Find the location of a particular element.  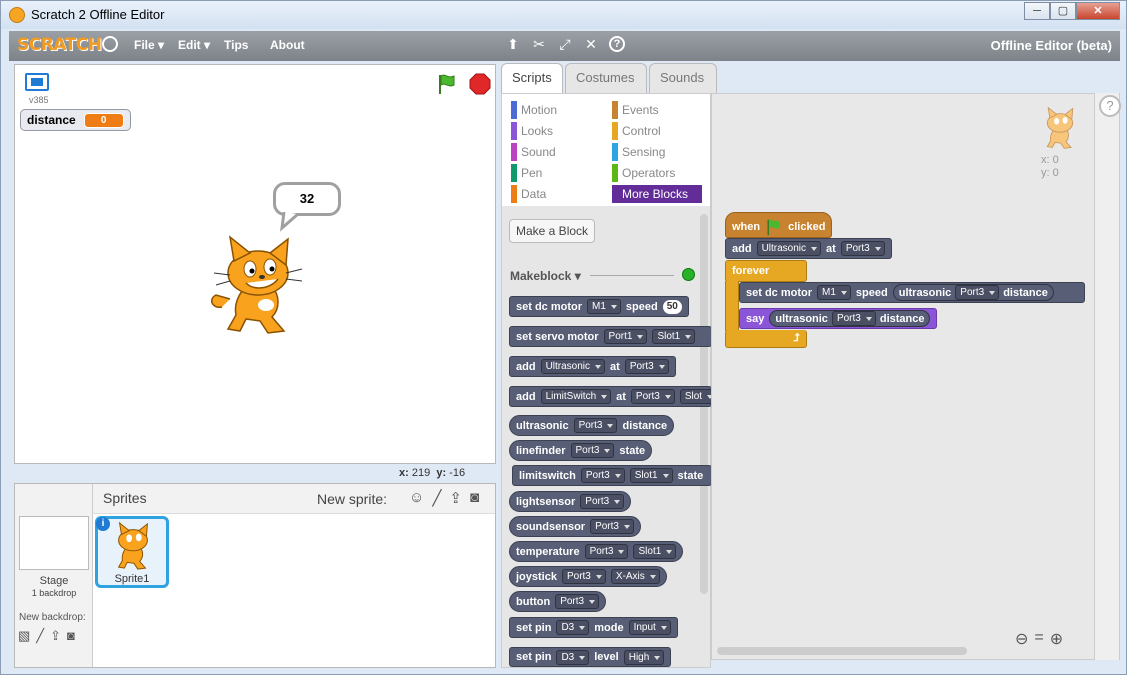

new-backdrop-label: New backdrop: is located at coordinates (52, 617).